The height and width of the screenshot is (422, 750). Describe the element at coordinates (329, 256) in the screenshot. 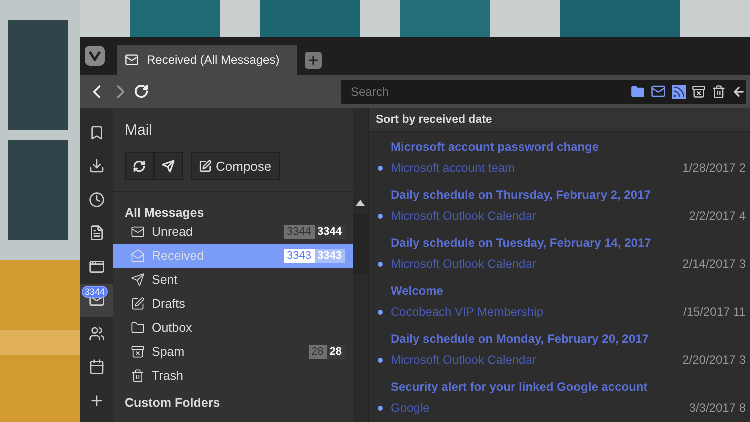

I see `total-count: 3343` at that location.